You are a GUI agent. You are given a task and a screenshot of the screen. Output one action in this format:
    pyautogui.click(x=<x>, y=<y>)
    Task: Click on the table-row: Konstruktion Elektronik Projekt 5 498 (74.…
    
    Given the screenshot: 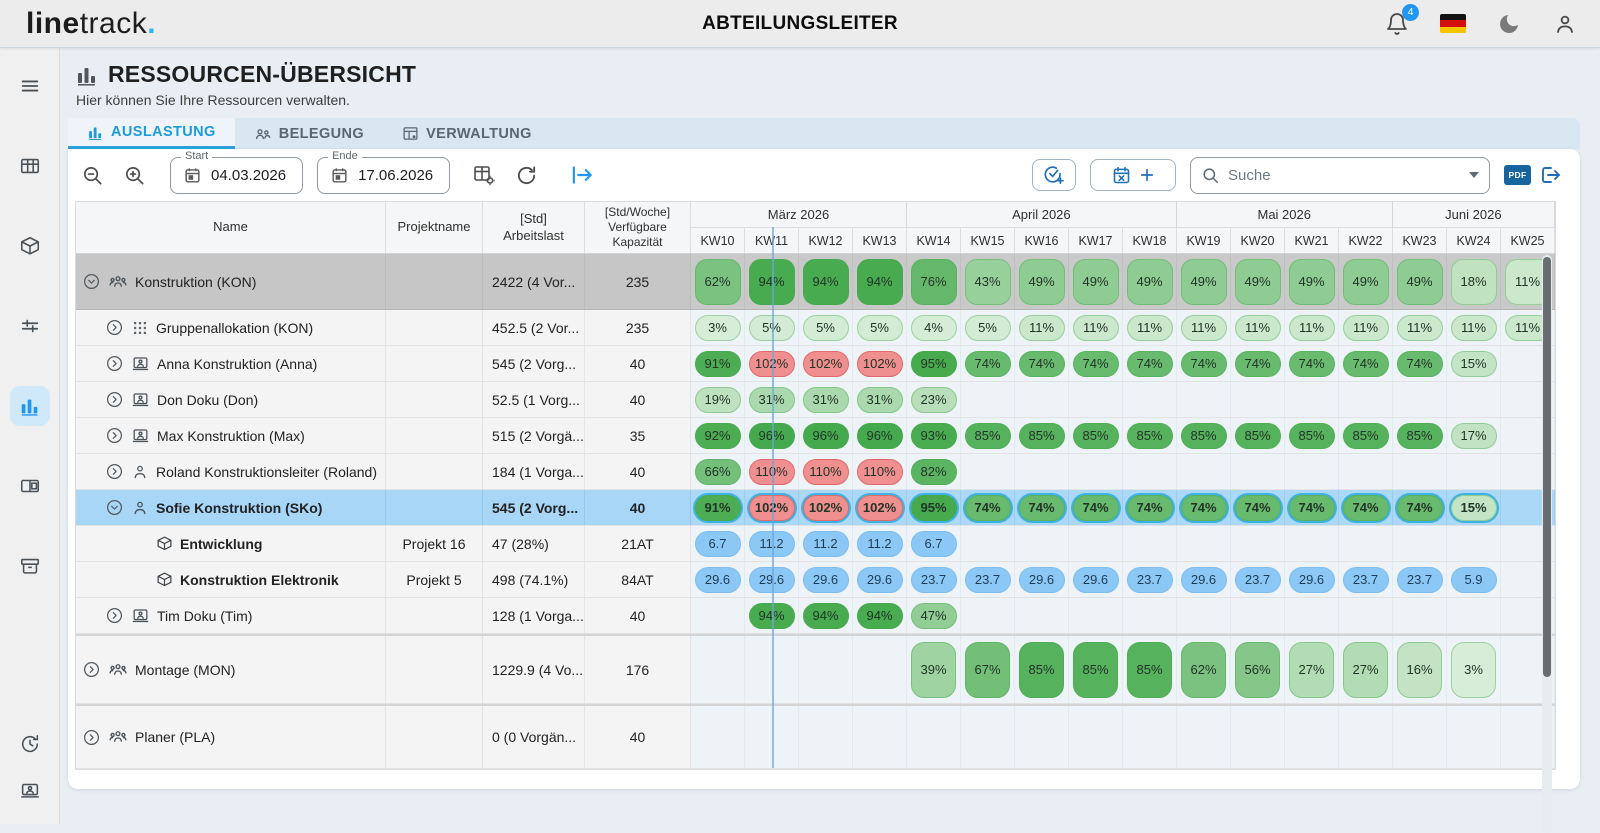 What is the action you would take?
    pyautogui.click(x=815, y=580)
    